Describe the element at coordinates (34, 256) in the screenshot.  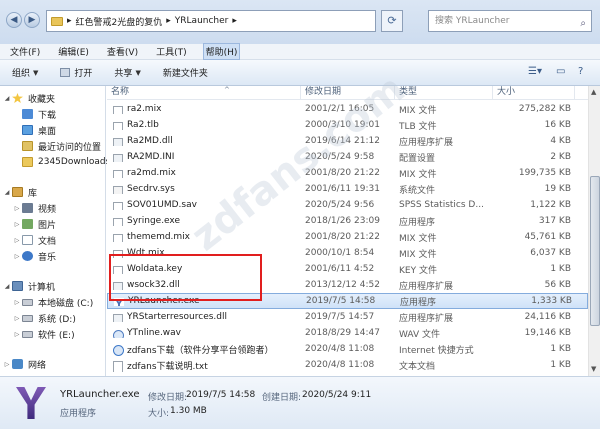
I see `nav-music: ▷ 音乐` at that location.